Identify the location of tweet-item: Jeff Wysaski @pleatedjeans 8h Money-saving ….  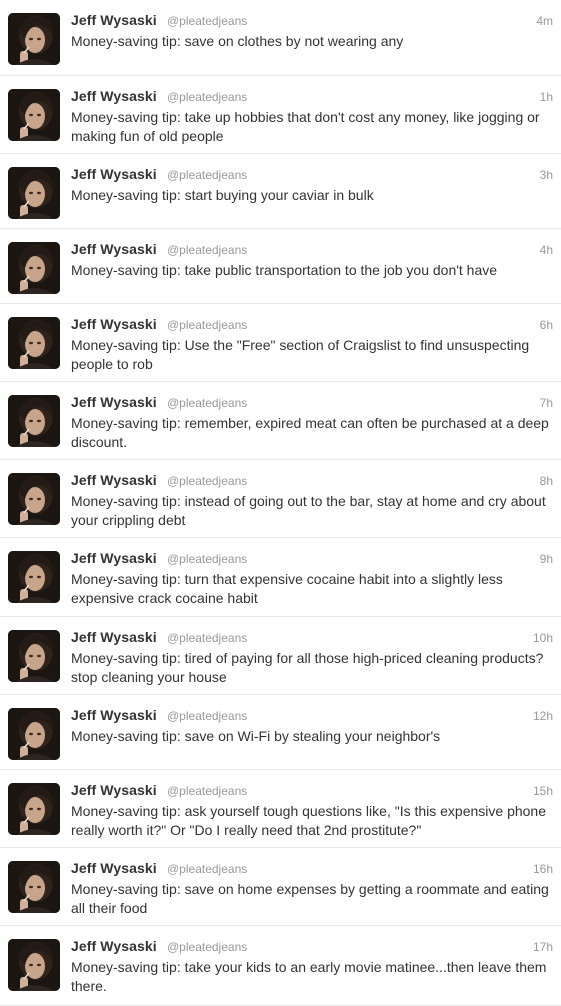
(280, 499).